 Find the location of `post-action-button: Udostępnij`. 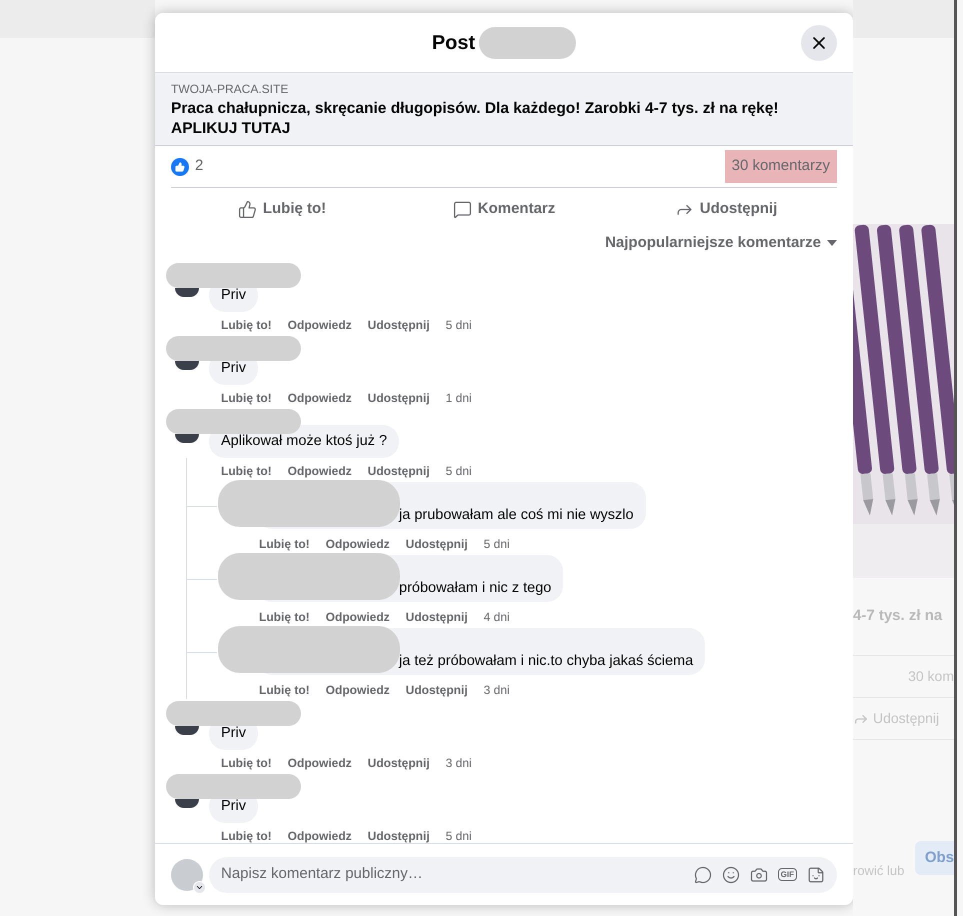

post-action-button: Udostępnij is located at coordinates (726, 209).